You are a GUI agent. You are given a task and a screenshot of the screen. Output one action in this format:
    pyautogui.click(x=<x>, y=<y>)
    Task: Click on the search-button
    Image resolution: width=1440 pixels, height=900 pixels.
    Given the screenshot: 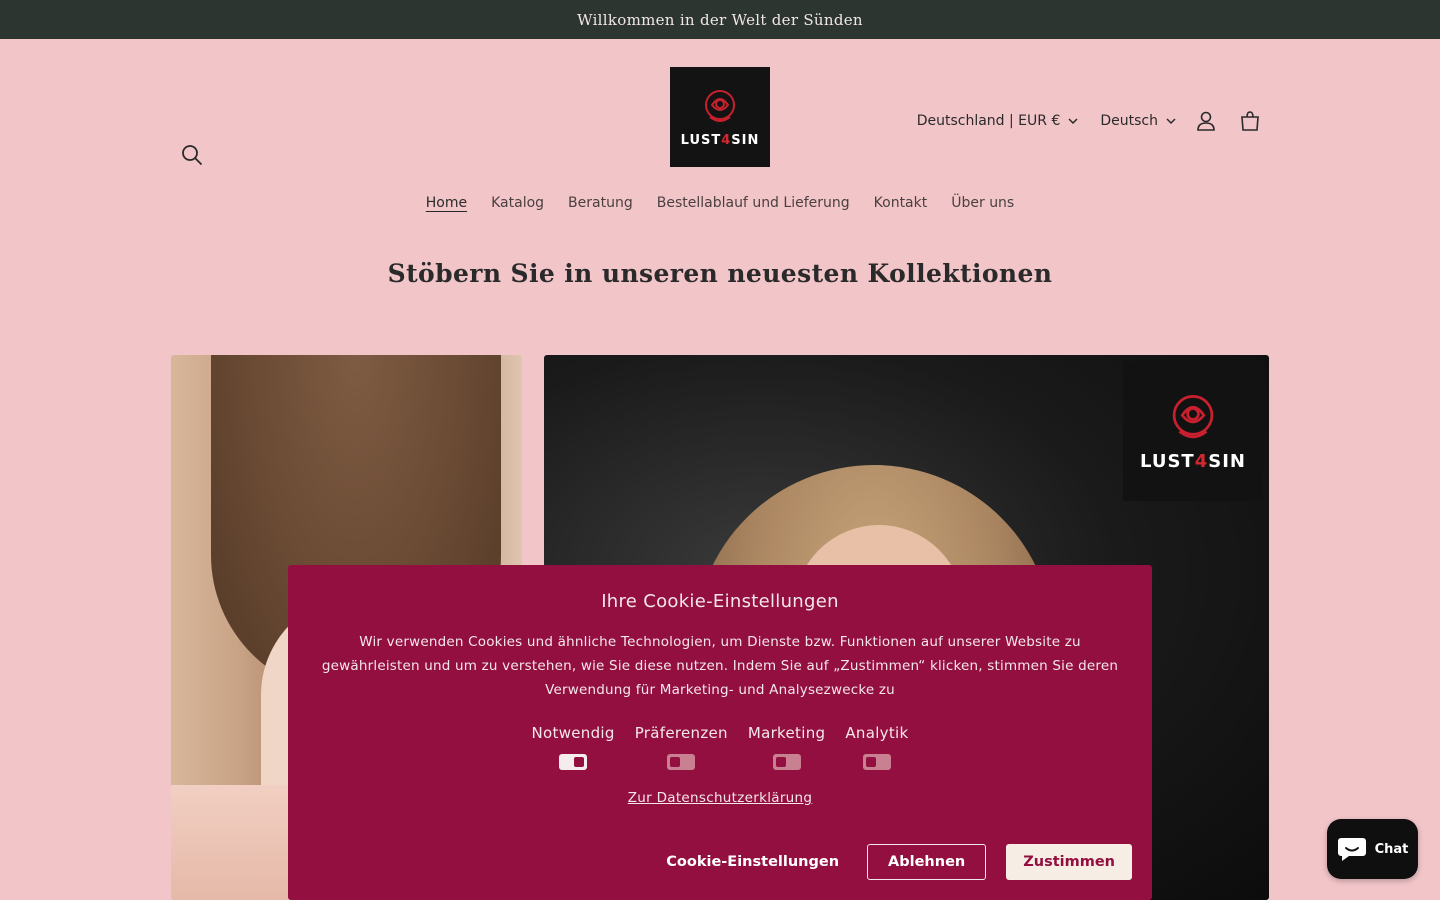 What is the action you would take?
    pyautogui.click(x=192, y=155)
    